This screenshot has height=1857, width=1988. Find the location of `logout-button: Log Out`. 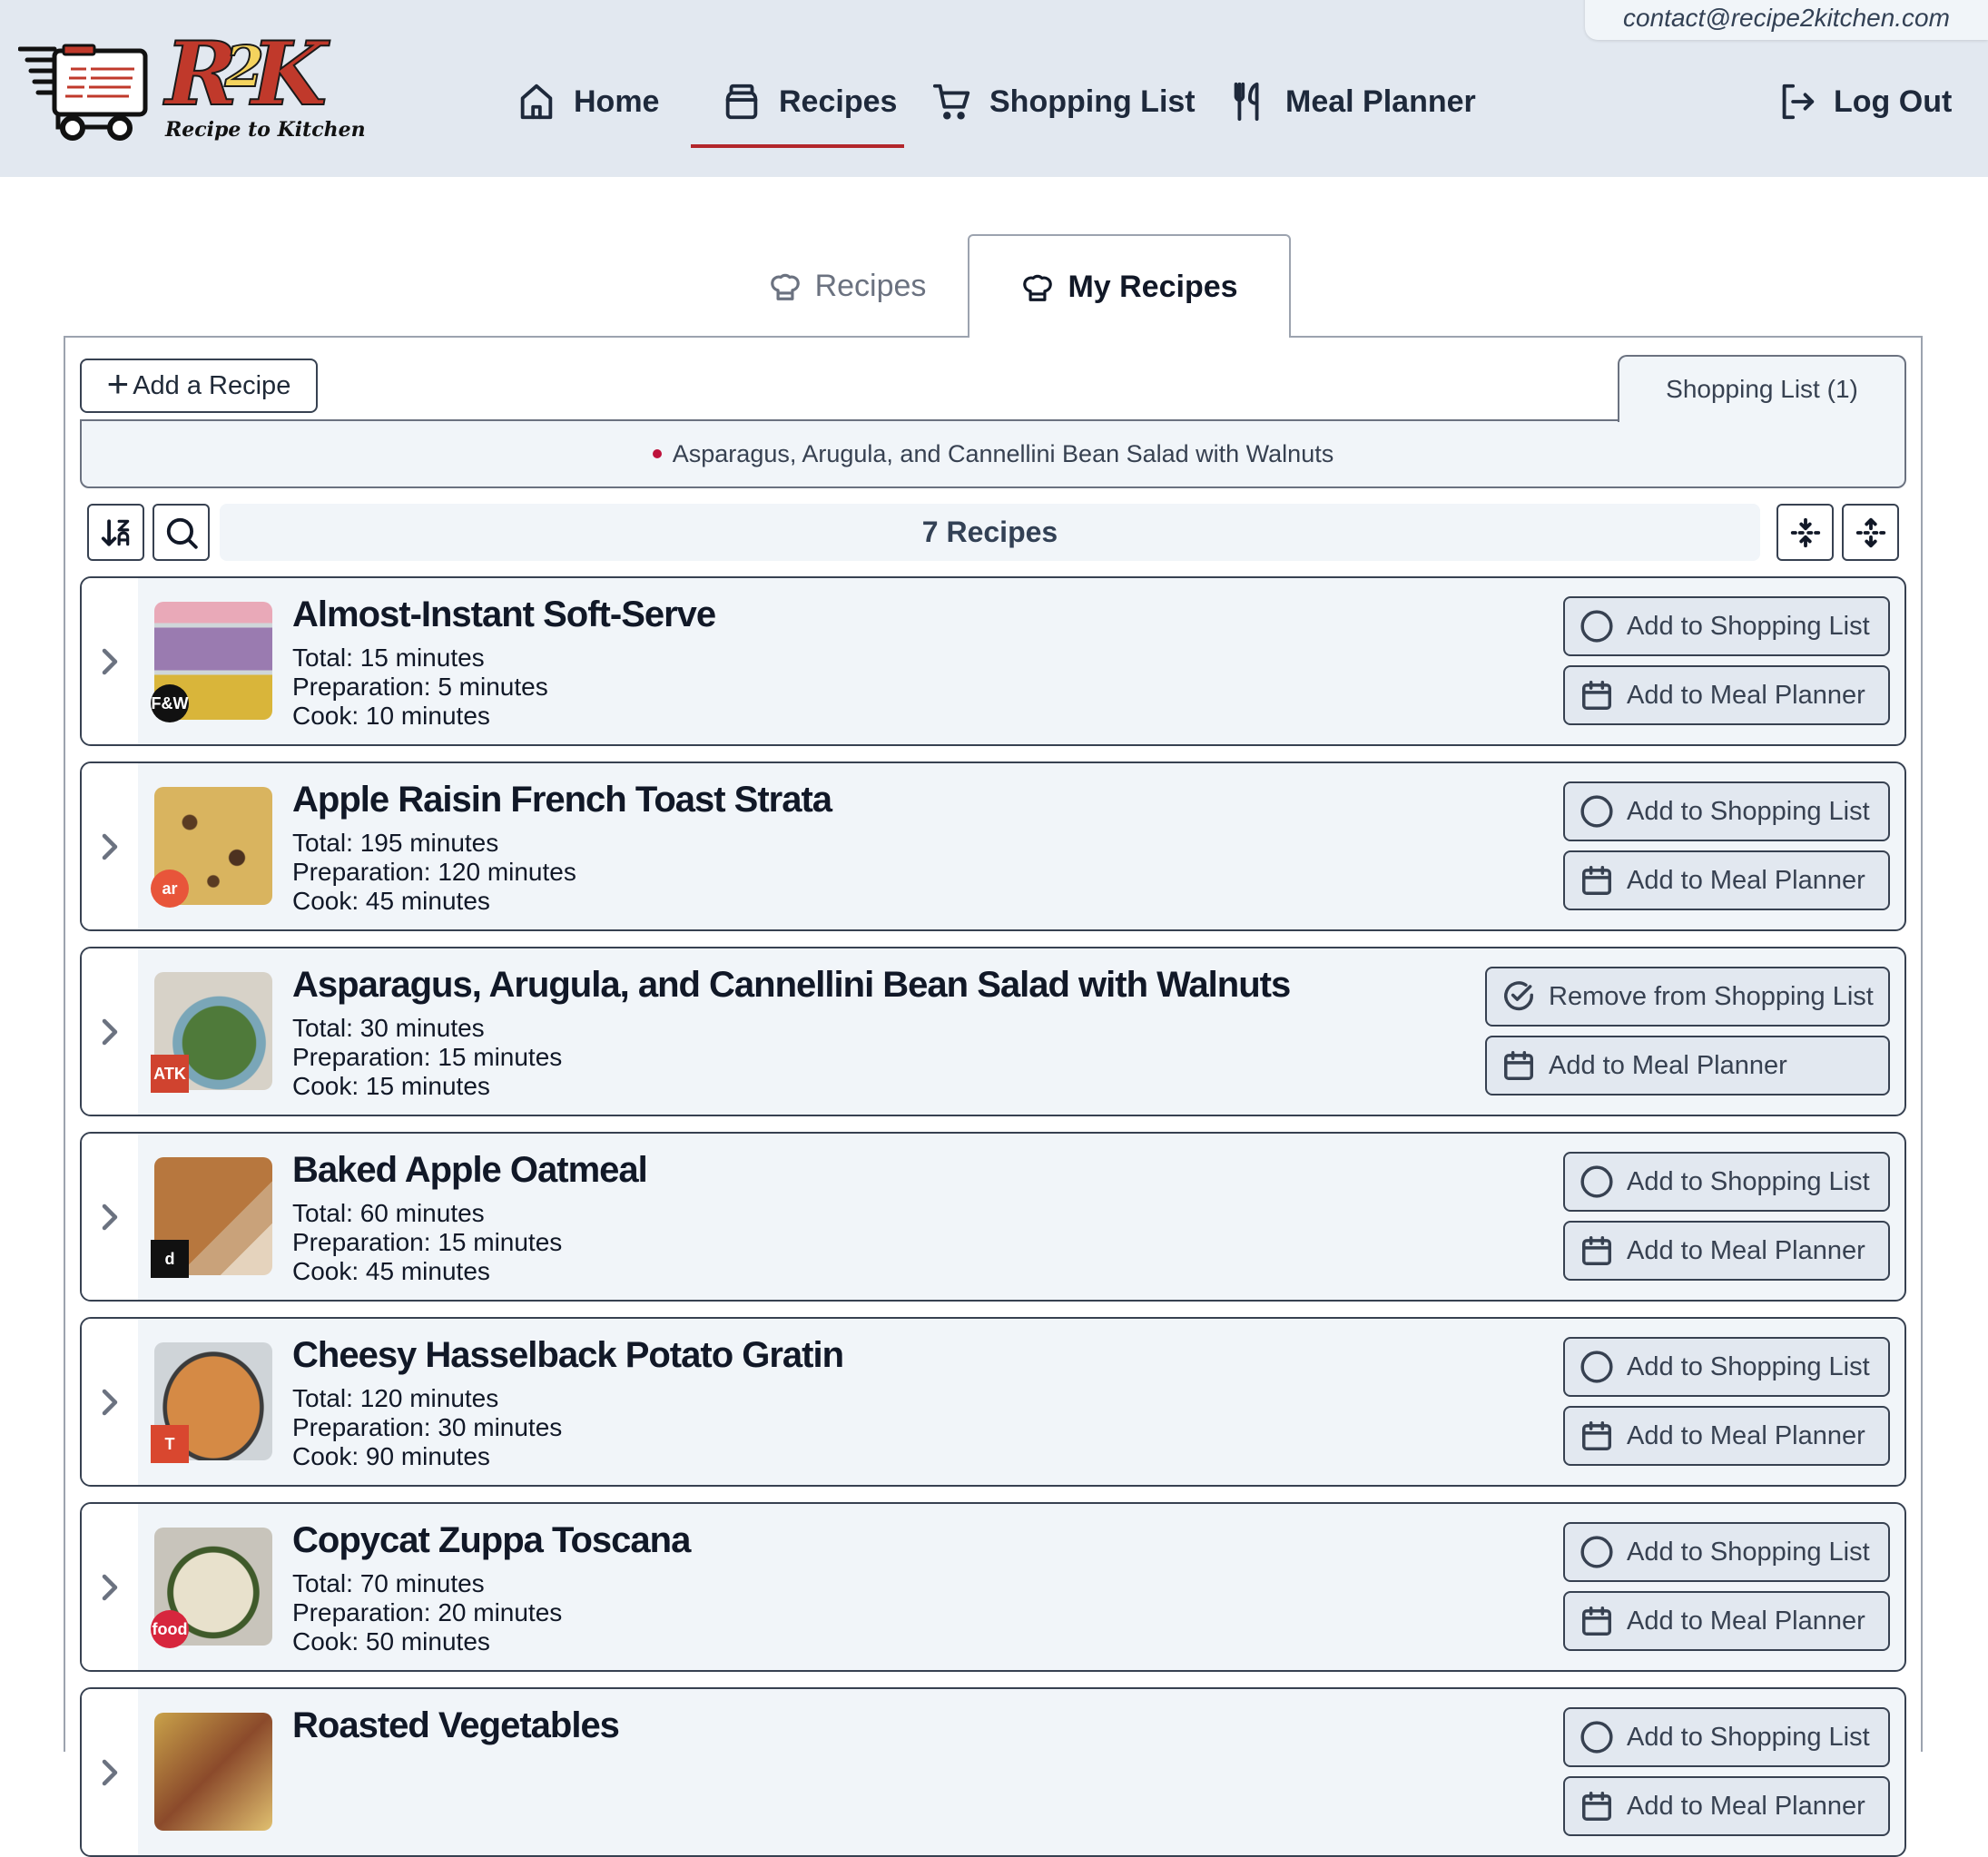

logout-button: Log Out is located at coordinates (1864, 101).